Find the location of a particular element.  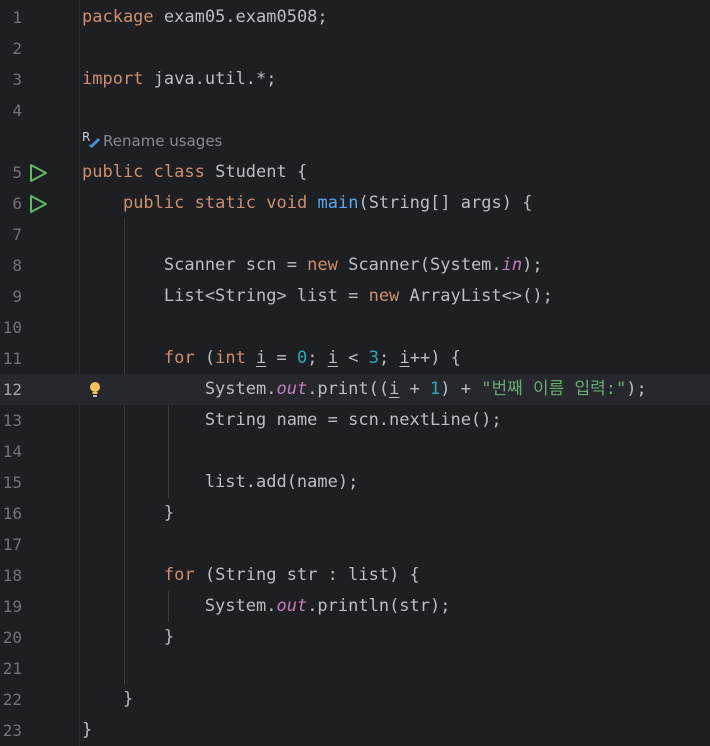

line-number: 17 is located at coordinates (12, 544).